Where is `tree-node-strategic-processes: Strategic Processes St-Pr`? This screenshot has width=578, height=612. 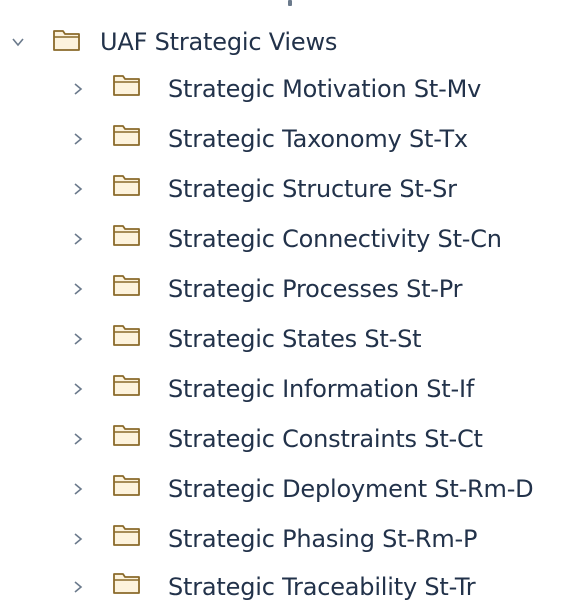
tree-node-strategic-processes: Strategic Processes St-Pr is located at coordinates (289, 289).